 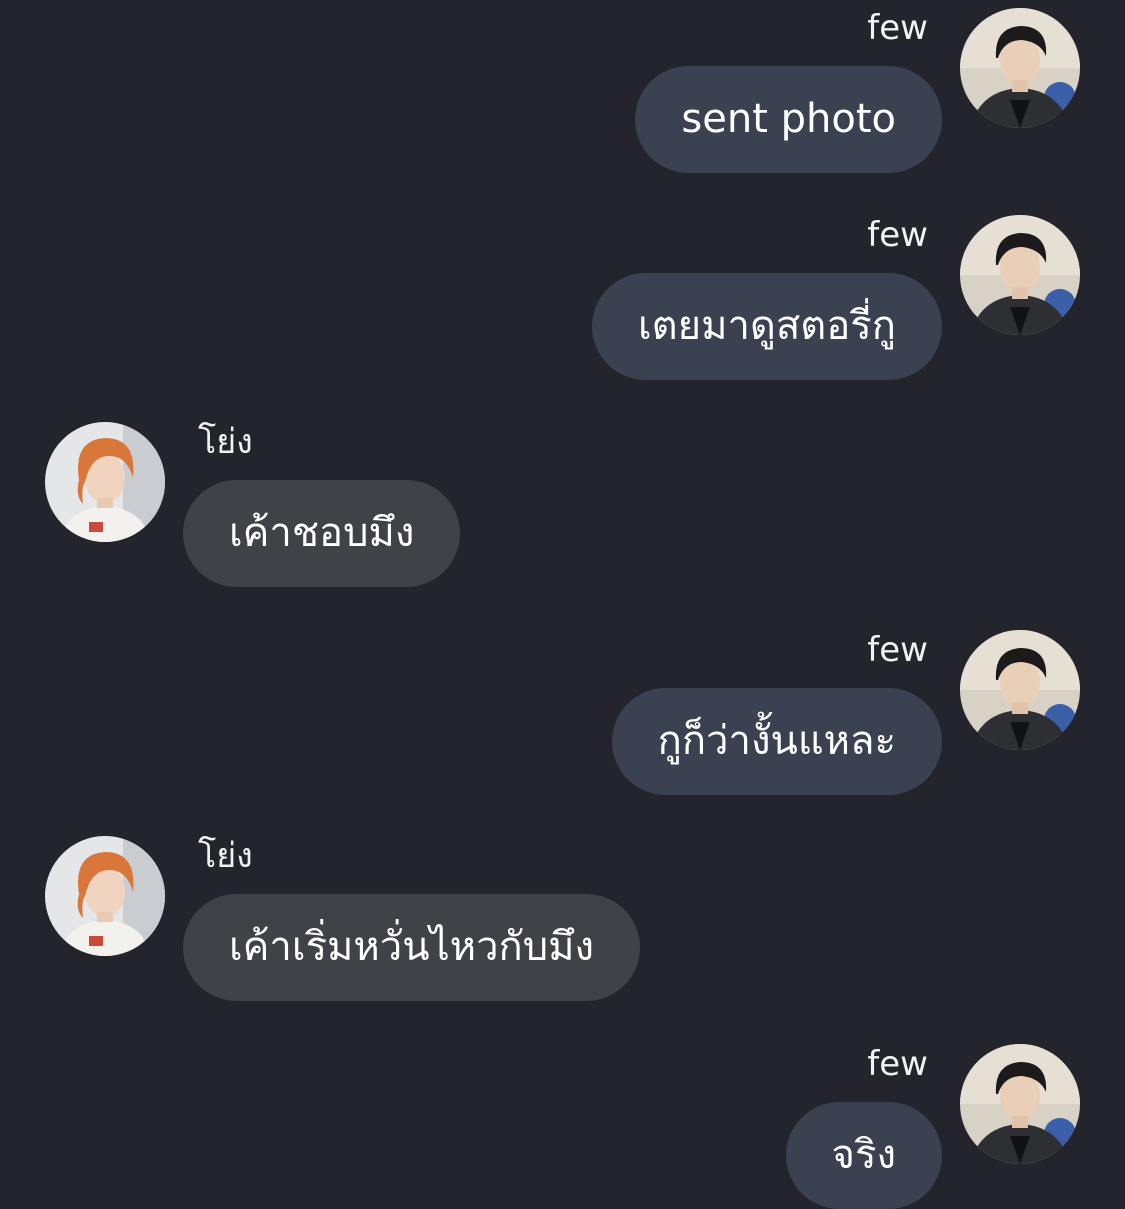 What do you see at coordinates (322, 533) in the screenshot?
I see `message-bubble: เค้าชอบมึง` at bounding box center [322, 533].